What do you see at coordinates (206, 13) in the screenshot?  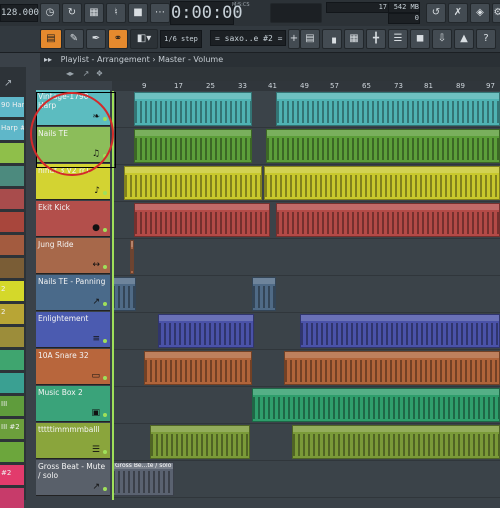 I see `time-display: 0:00:00` at bounding box center [206, 13].